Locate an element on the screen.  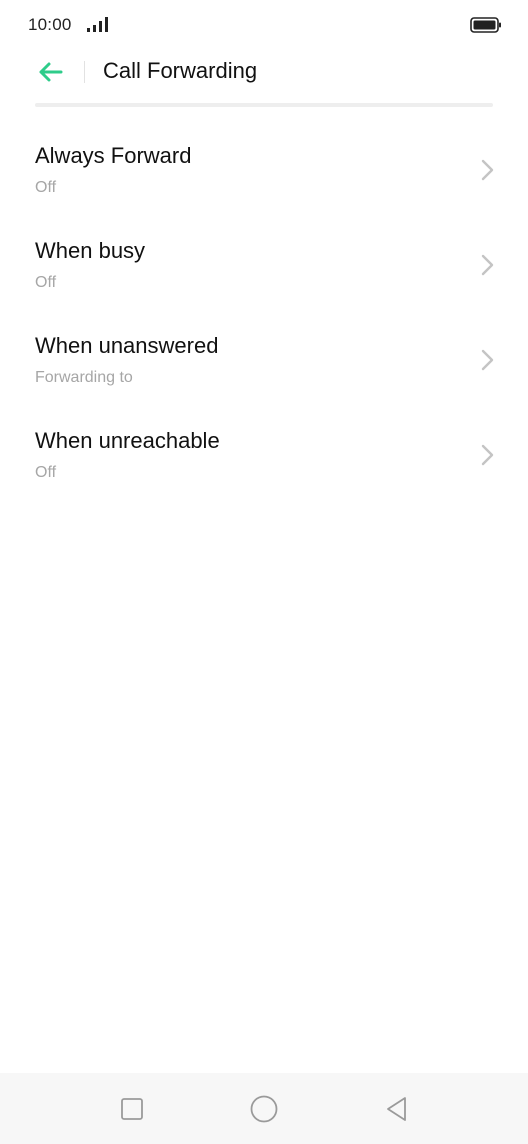
list-item-always-forward: Always Forward Off is located at coordinates (264, 165).